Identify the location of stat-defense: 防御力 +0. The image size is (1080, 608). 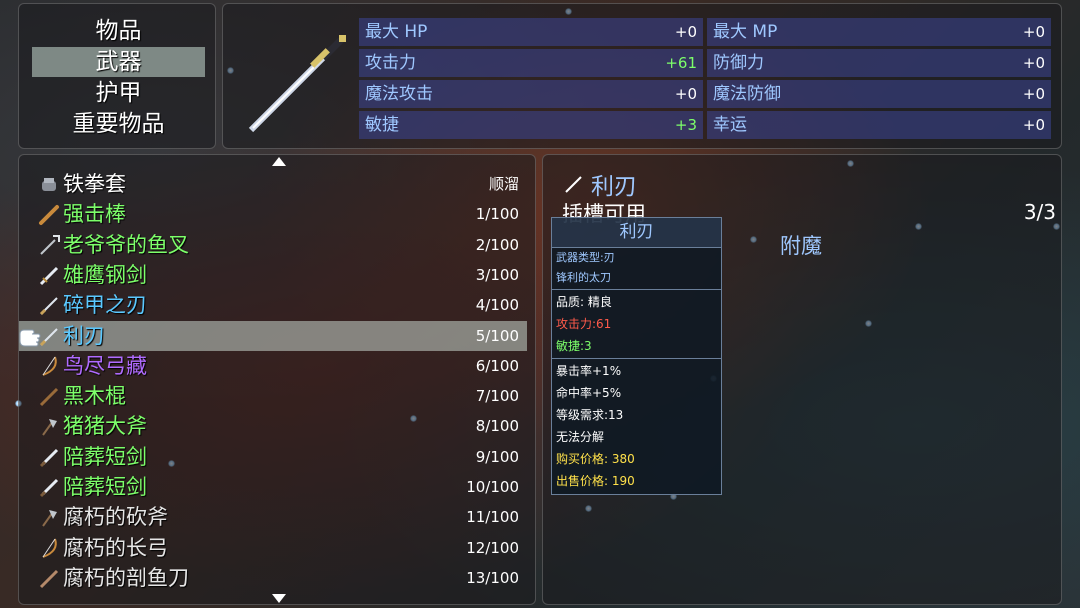
(879, 63).